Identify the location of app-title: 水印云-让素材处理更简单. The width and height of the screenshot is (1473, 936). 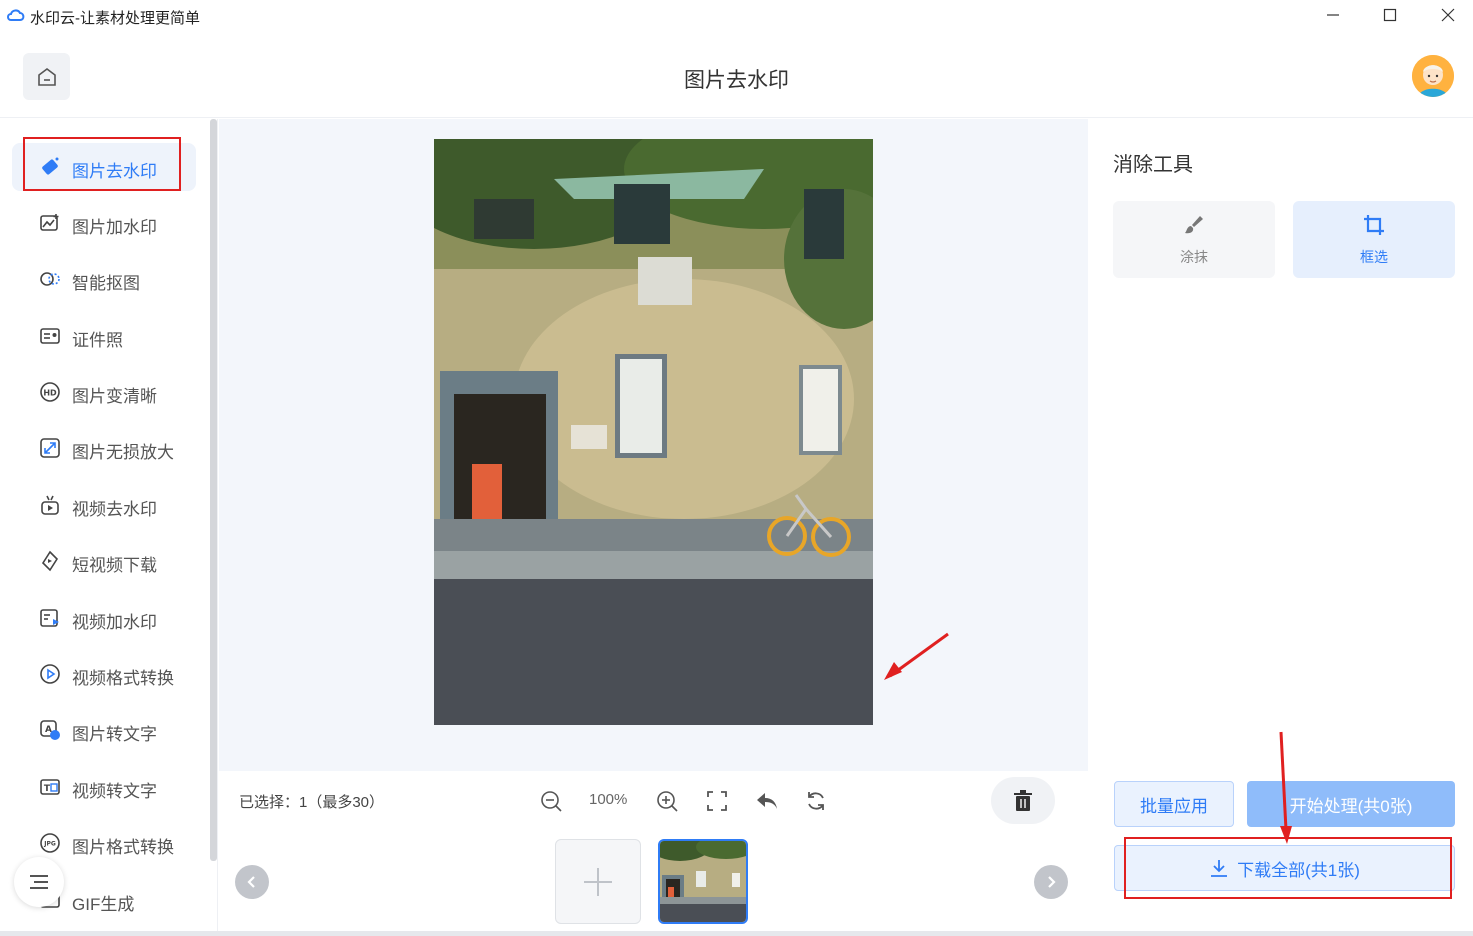
(115, 18).